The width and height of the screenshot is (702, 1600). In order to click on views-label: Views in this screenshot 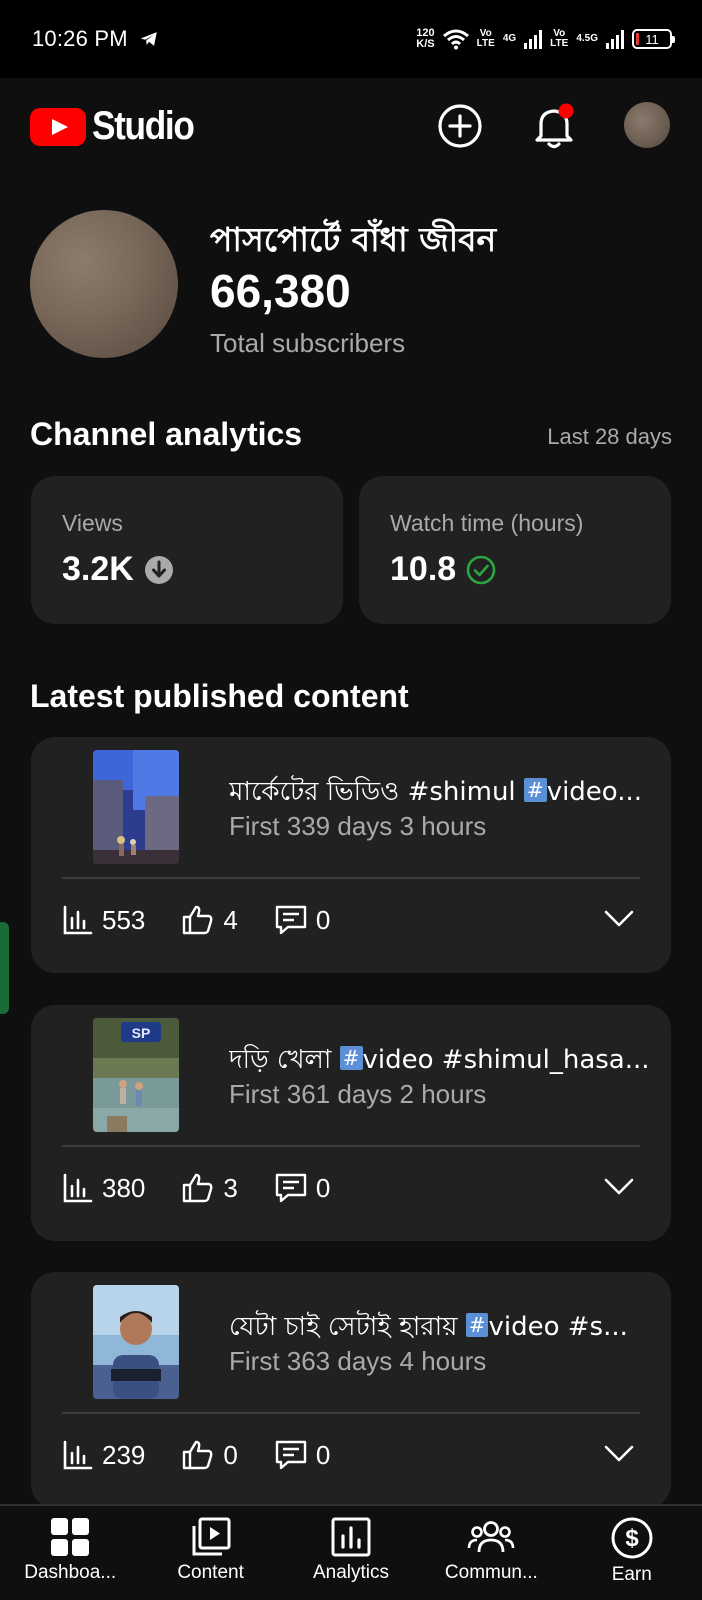, I will do `click(92, 523)`.